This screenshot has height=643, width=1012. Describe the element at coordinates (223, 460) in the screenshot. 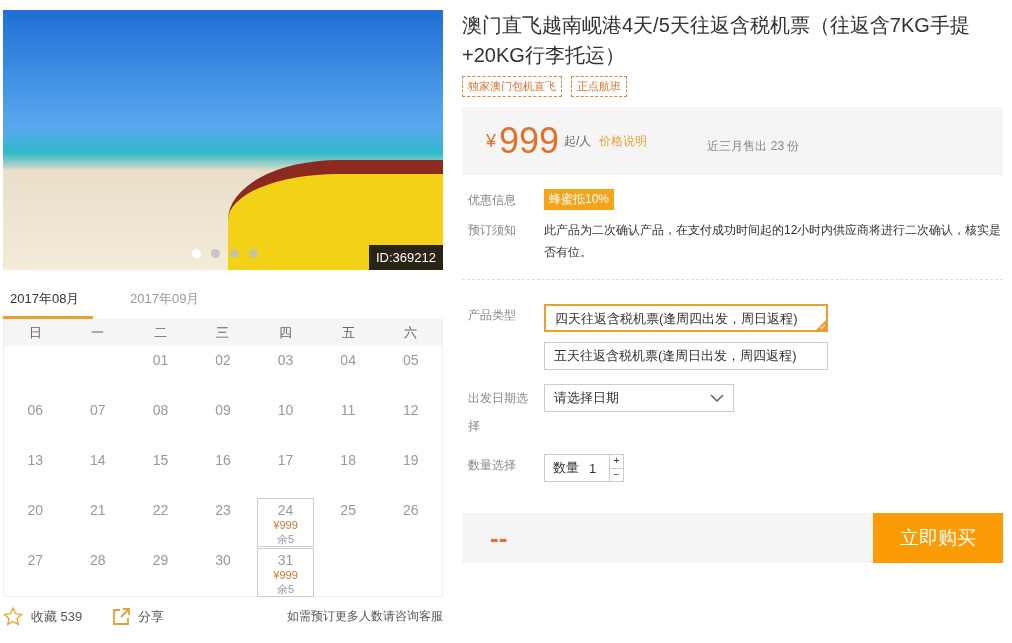

I see `calendar-day: 16` at that location.